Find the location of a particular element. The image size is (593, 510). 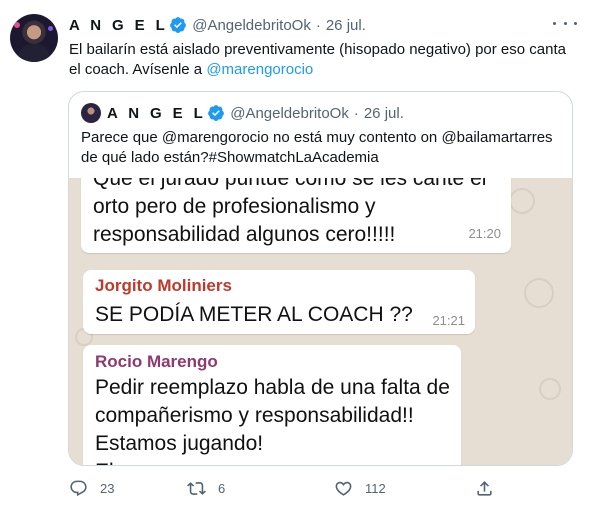

quoted-author-handle: @AngeldebritoOk is located at coordinates (289, 113).